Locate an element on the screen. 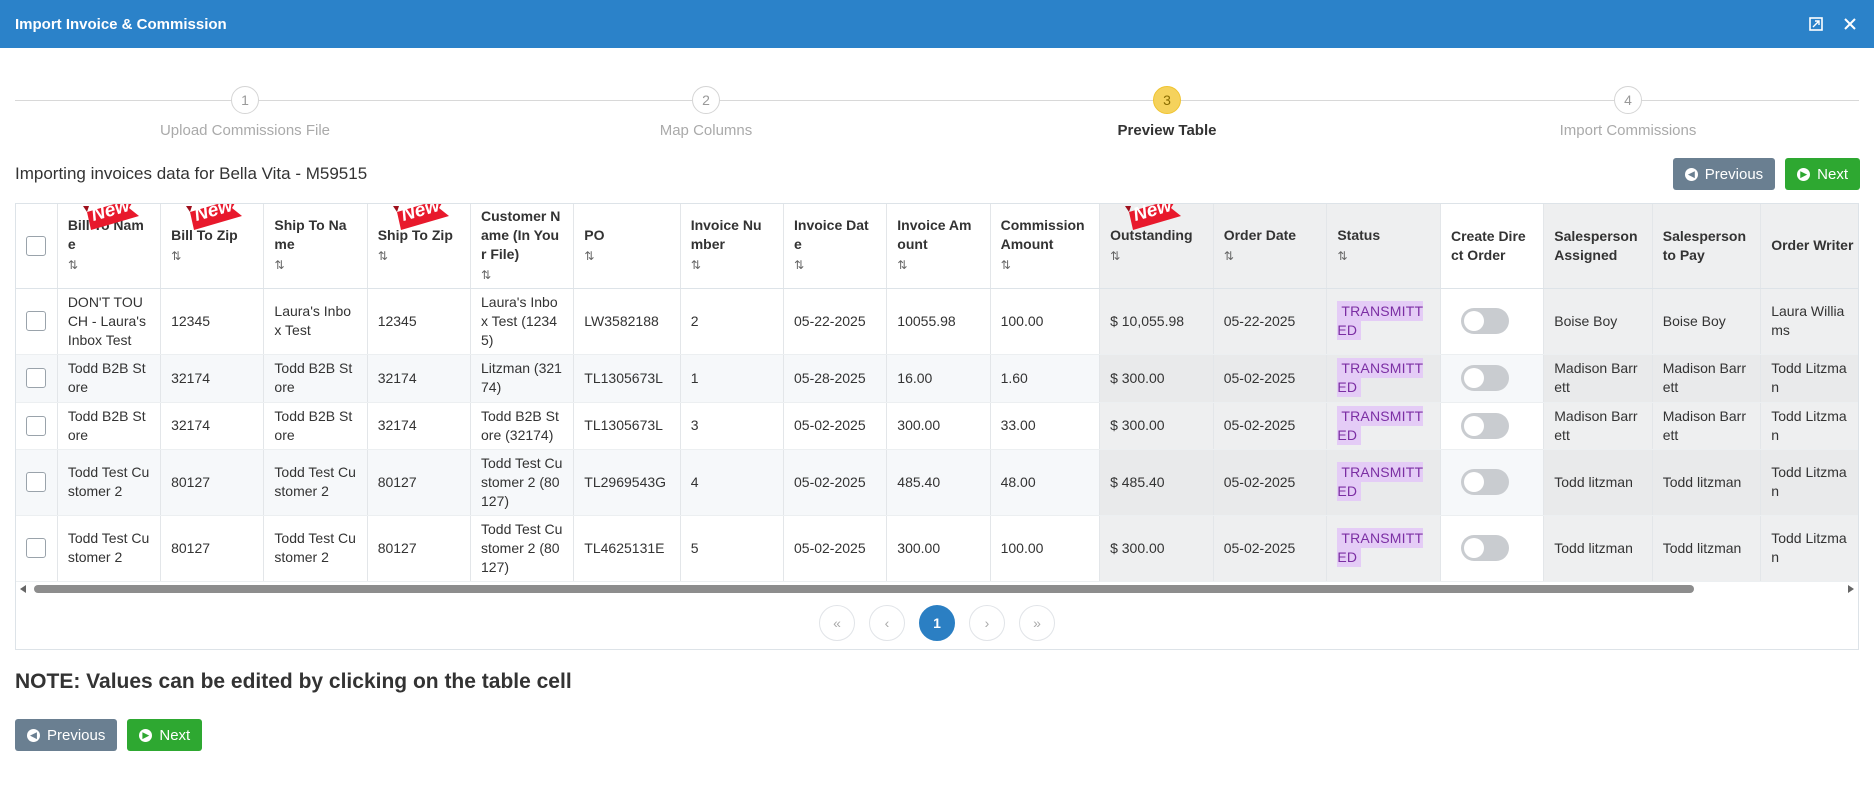 The height and width of the screenshot is (791, 1874). cell-bill-to-name: DON'T TOUCH - Laura's Inbox Test is located at coordinates (109, 321).